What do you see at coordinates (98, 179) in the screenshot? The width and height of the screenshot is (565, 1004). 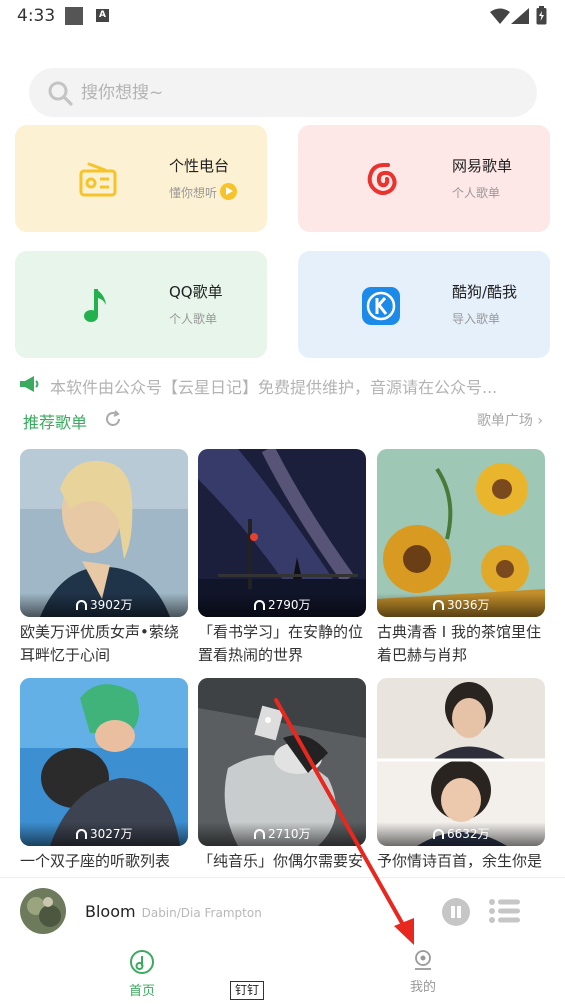 I see `radio-icon` at bounding box center [98, 179].